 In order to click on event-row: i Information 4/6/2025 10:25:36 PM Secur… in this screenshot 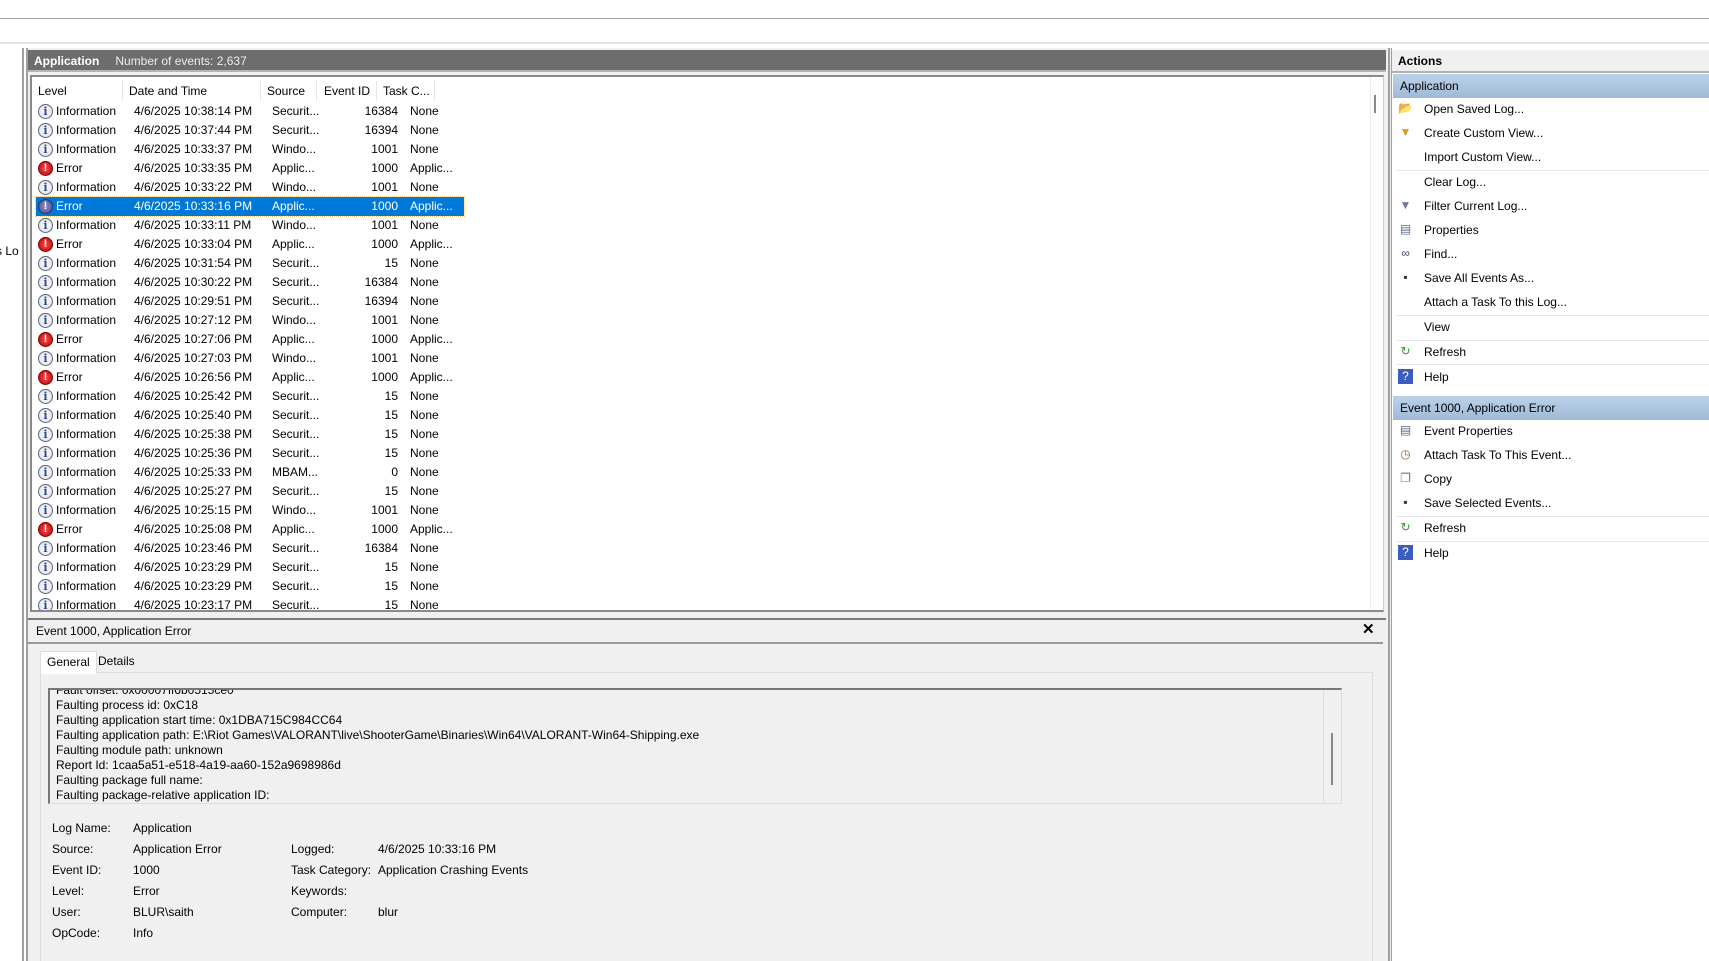, I will do `click(250, 453)`.